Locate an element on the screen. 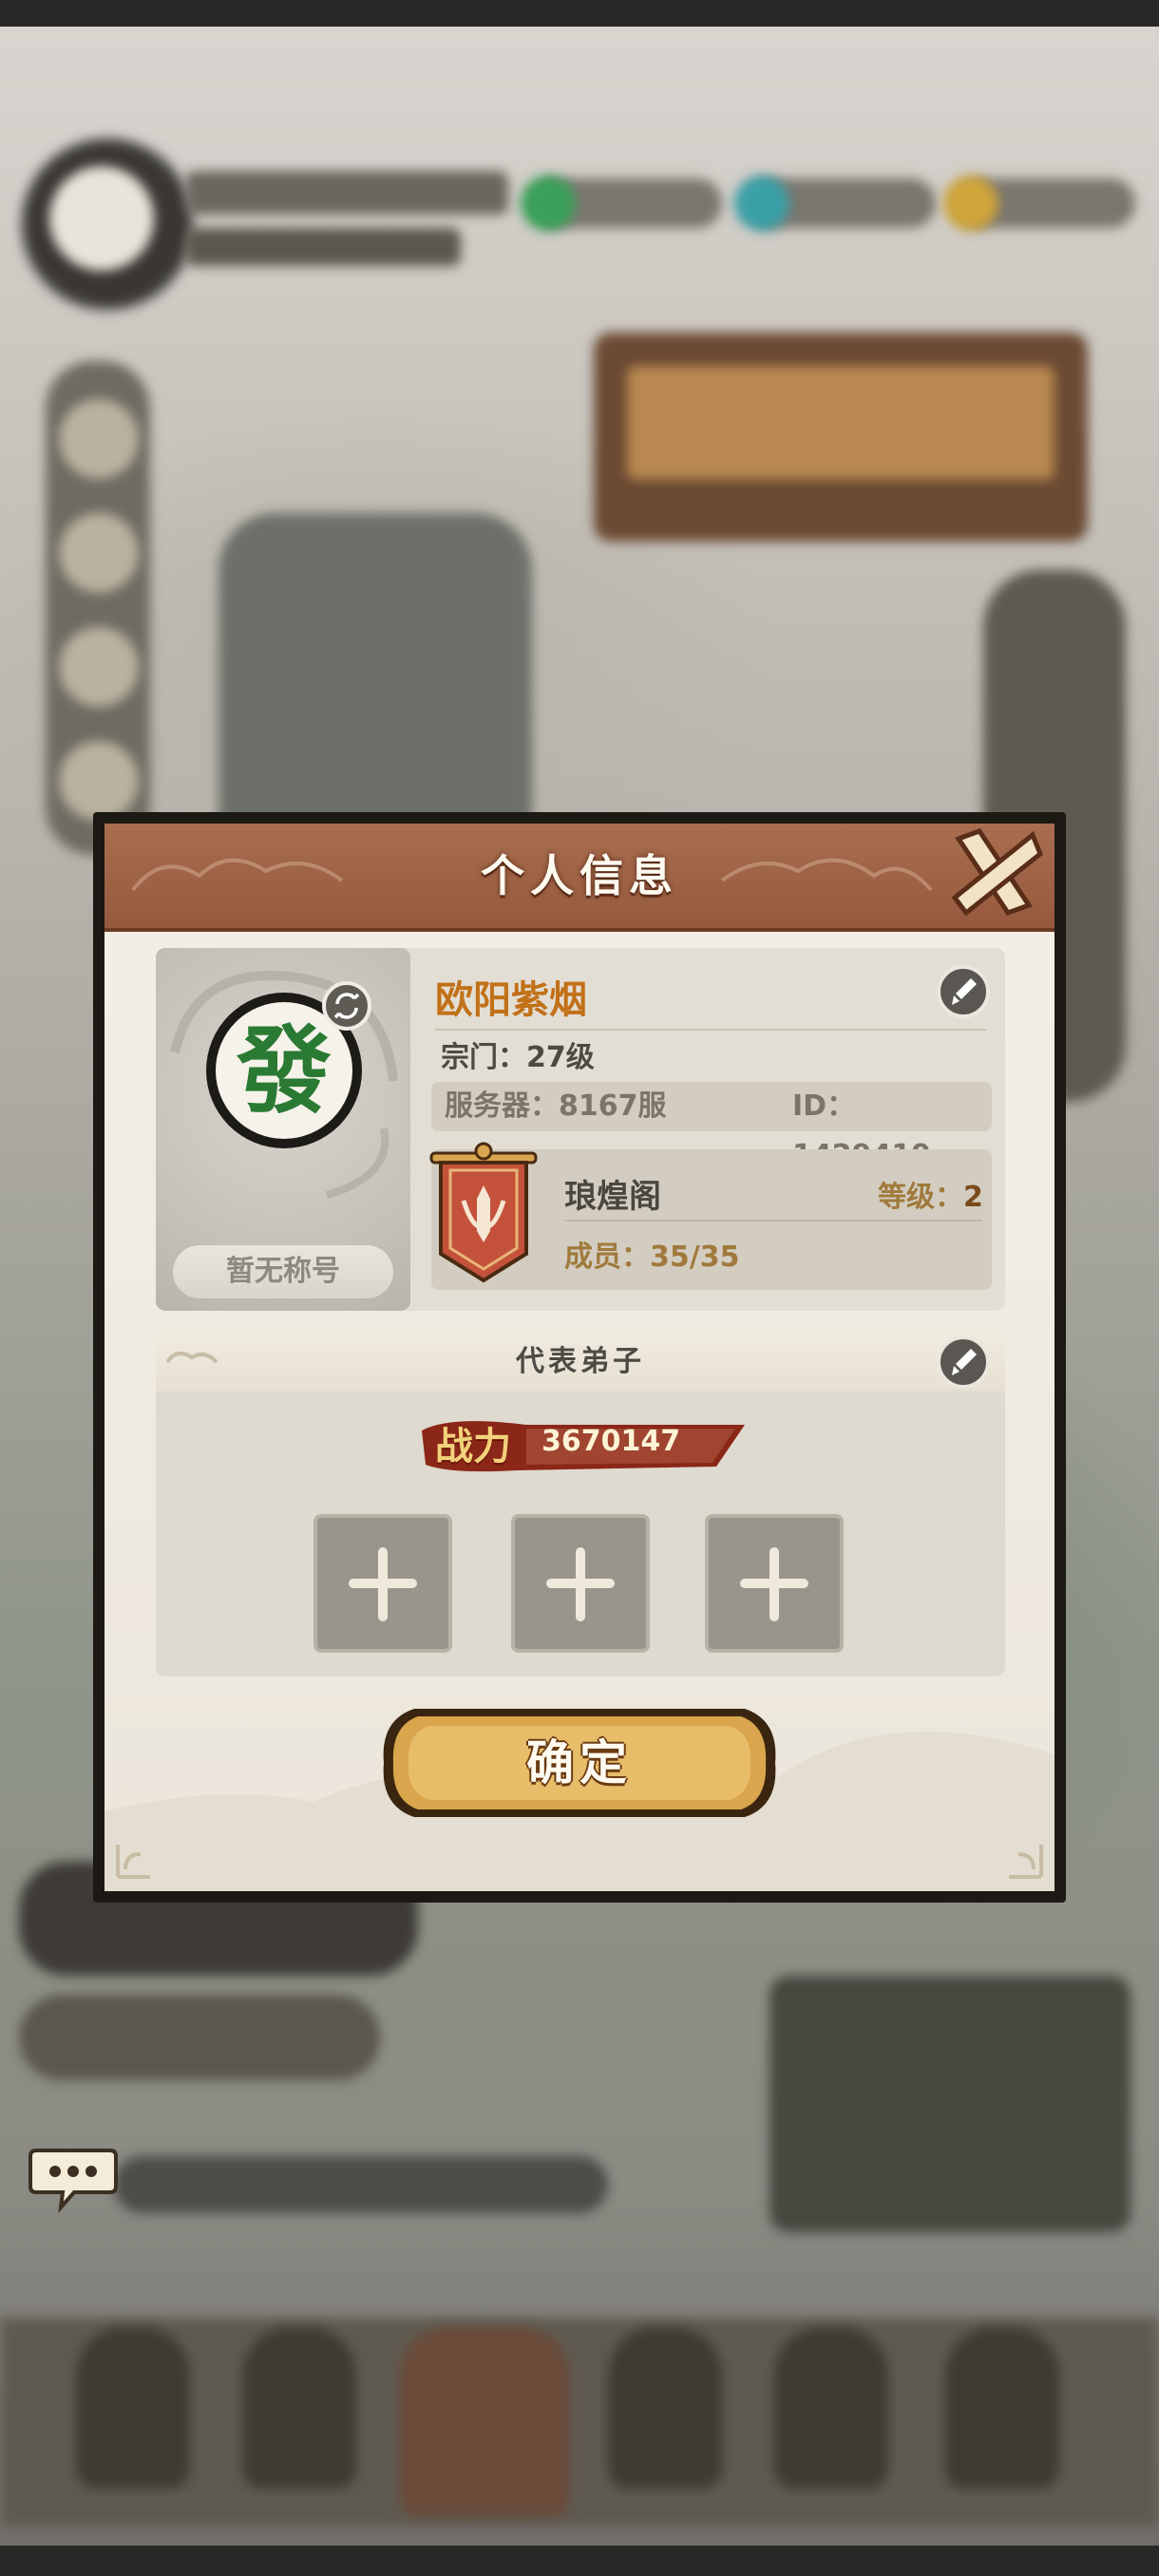  swap-arrows-icon is located at coordinates (346, 1006).